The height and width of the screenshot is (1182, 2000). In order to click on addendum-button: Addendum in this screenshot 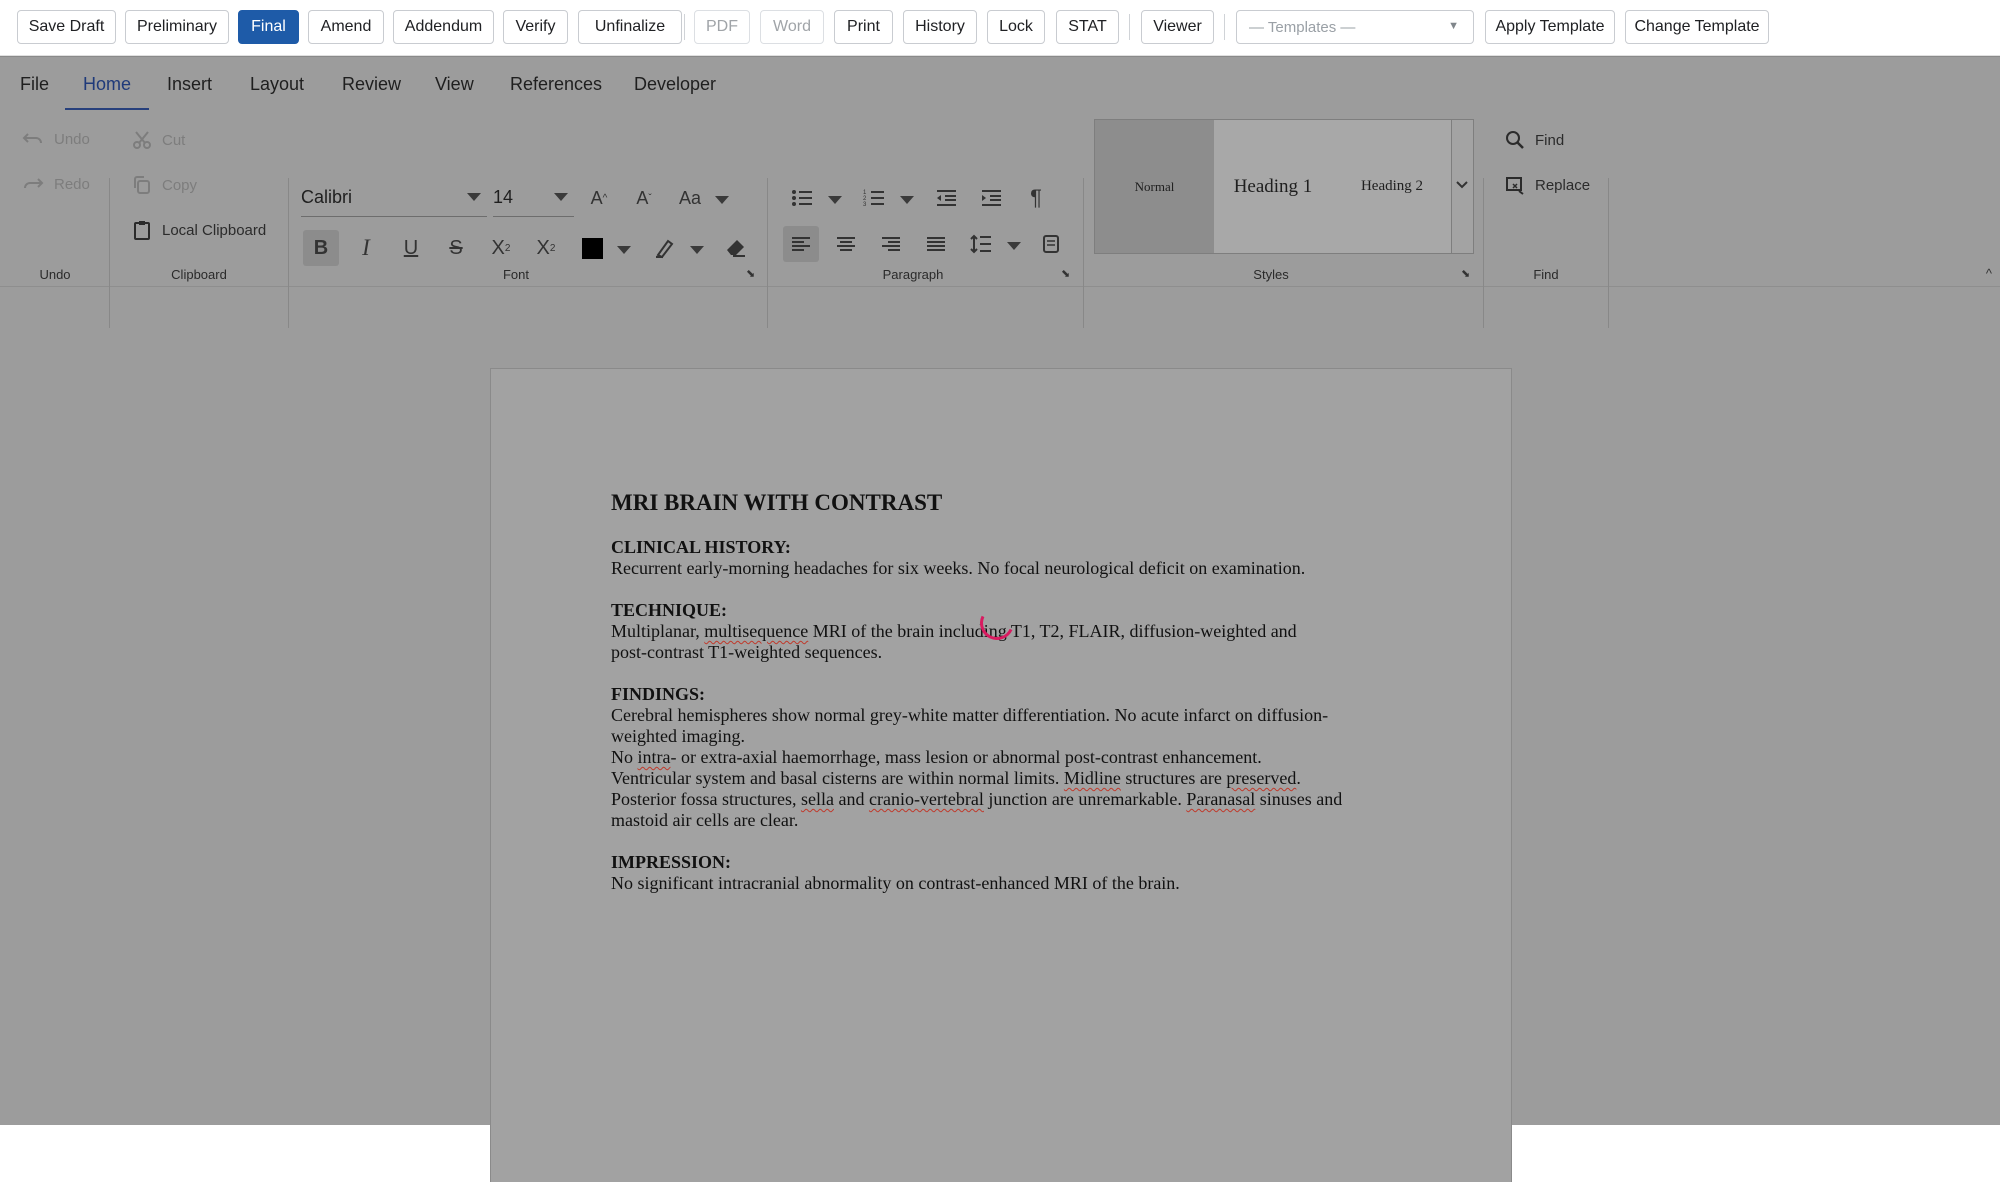, I will do `click(443, 27)`.